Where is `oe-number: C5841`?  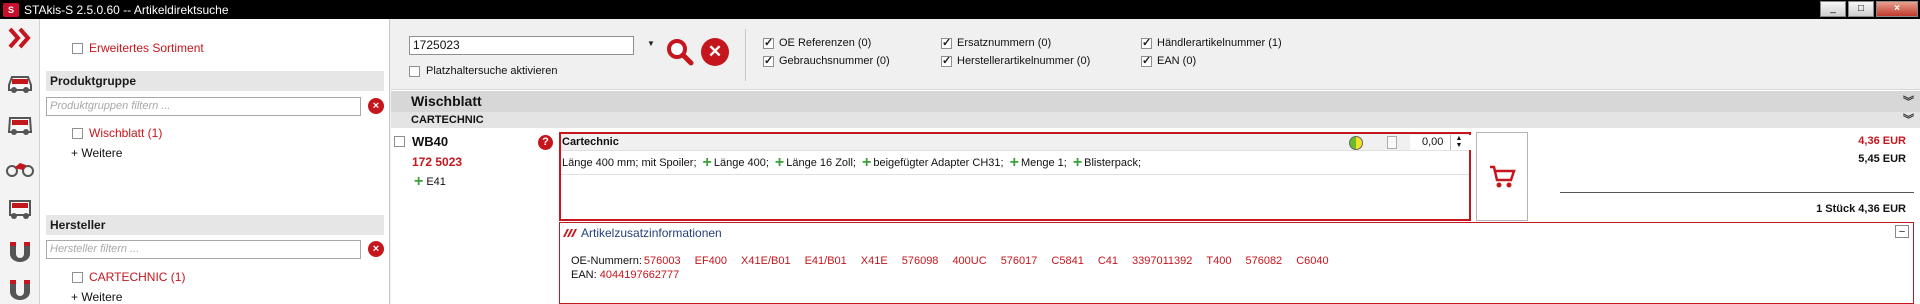
oe-number: C5841 is located at coordinates (1067, 261).